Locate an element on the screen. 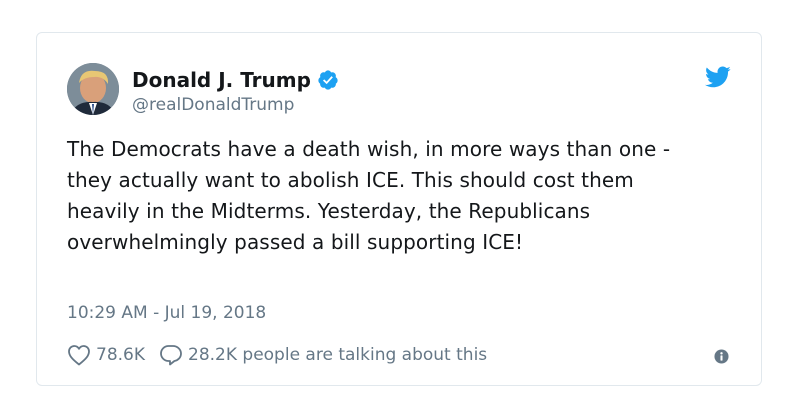 The image size is (799, 420). heart-icon is located at coordinates (79, 355).